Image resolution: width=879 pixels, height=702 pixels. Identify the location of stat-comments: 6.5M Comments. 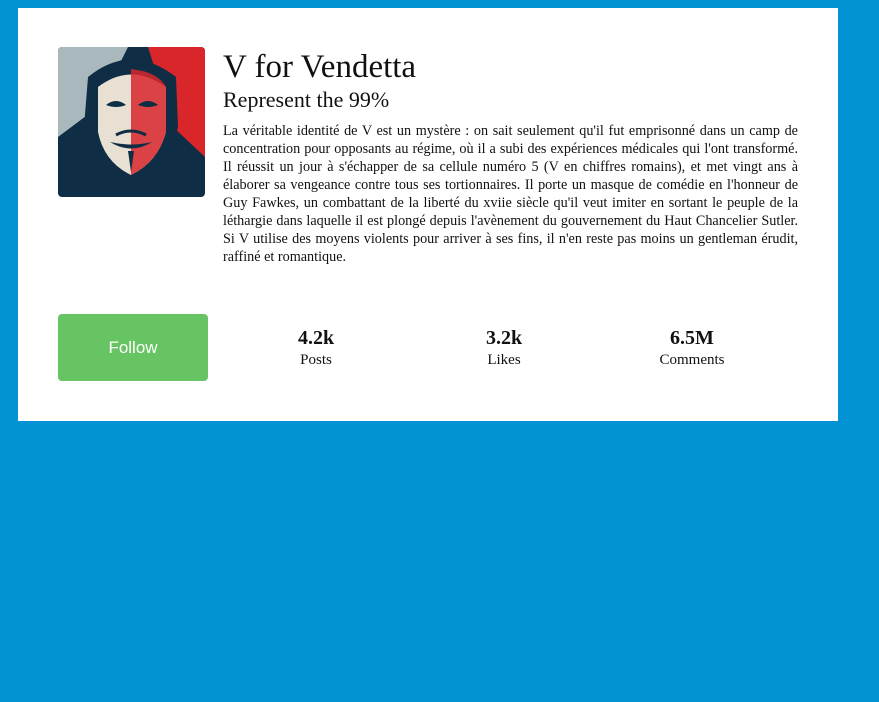
(692, 349).